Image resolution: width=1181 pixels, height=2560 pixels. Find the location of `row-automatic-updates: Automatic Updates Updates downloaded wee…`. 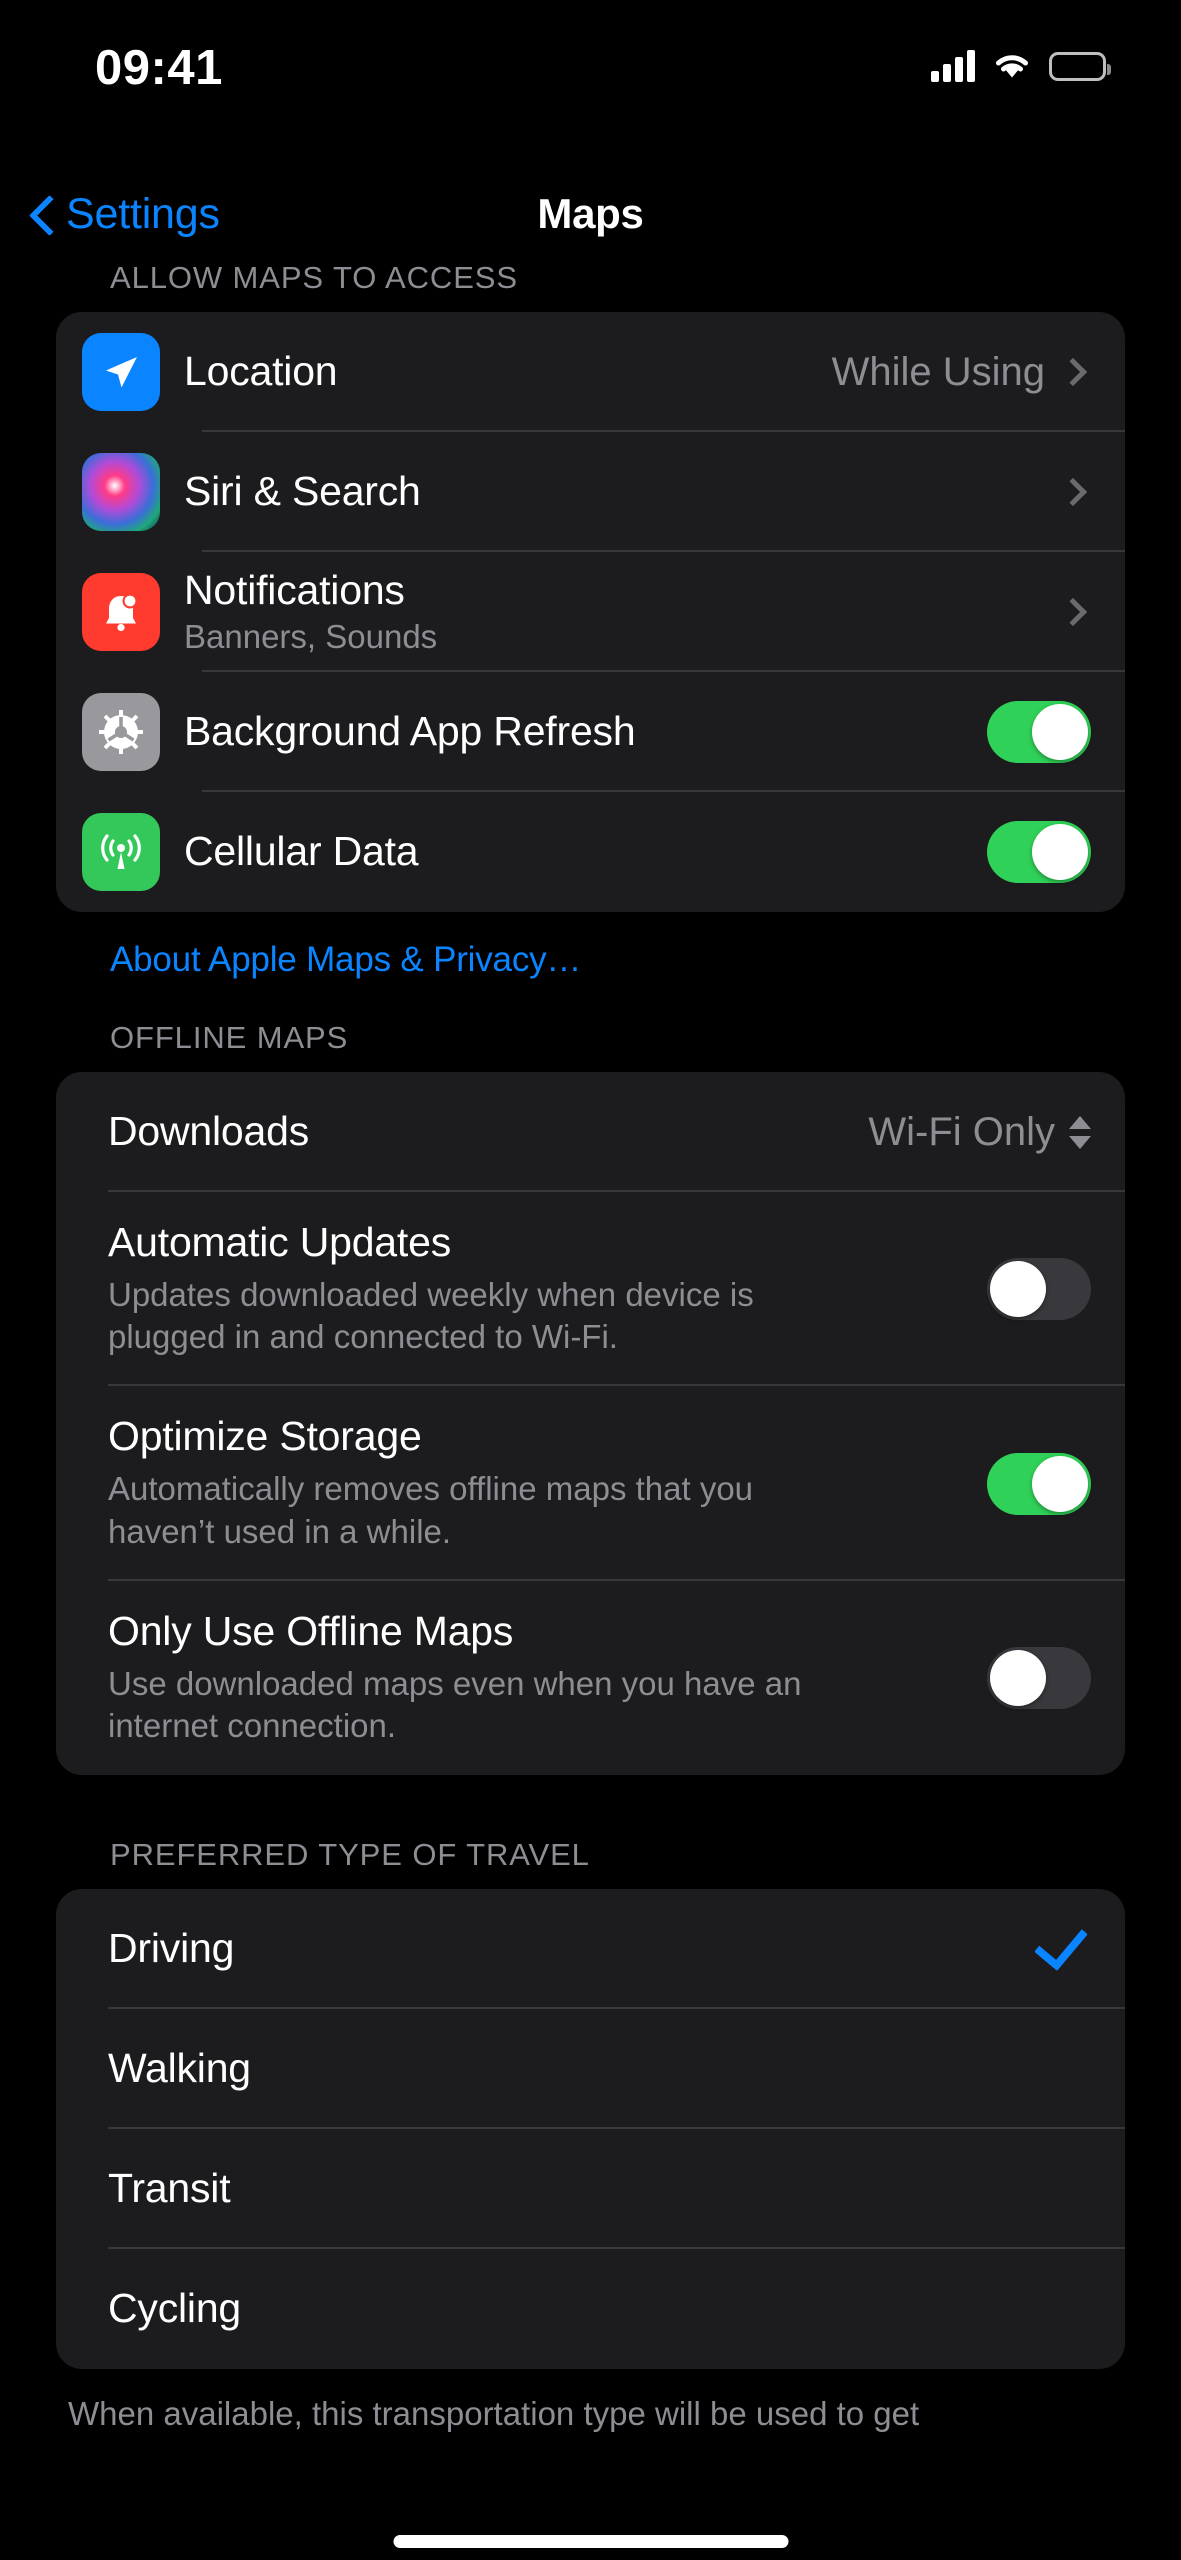

row-automatic-updates: Automatic Updates Updates downloaded wee… is located at coordinates (590, 1289).